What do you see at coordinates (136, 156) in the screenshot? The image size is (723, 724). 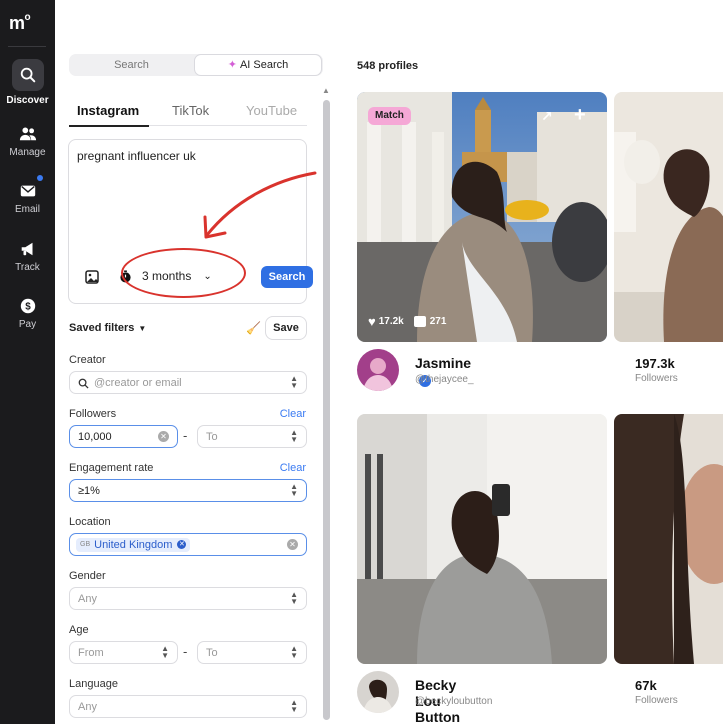 I see `query-input: pregnant influencer uk` at bounding box center [136, 156].